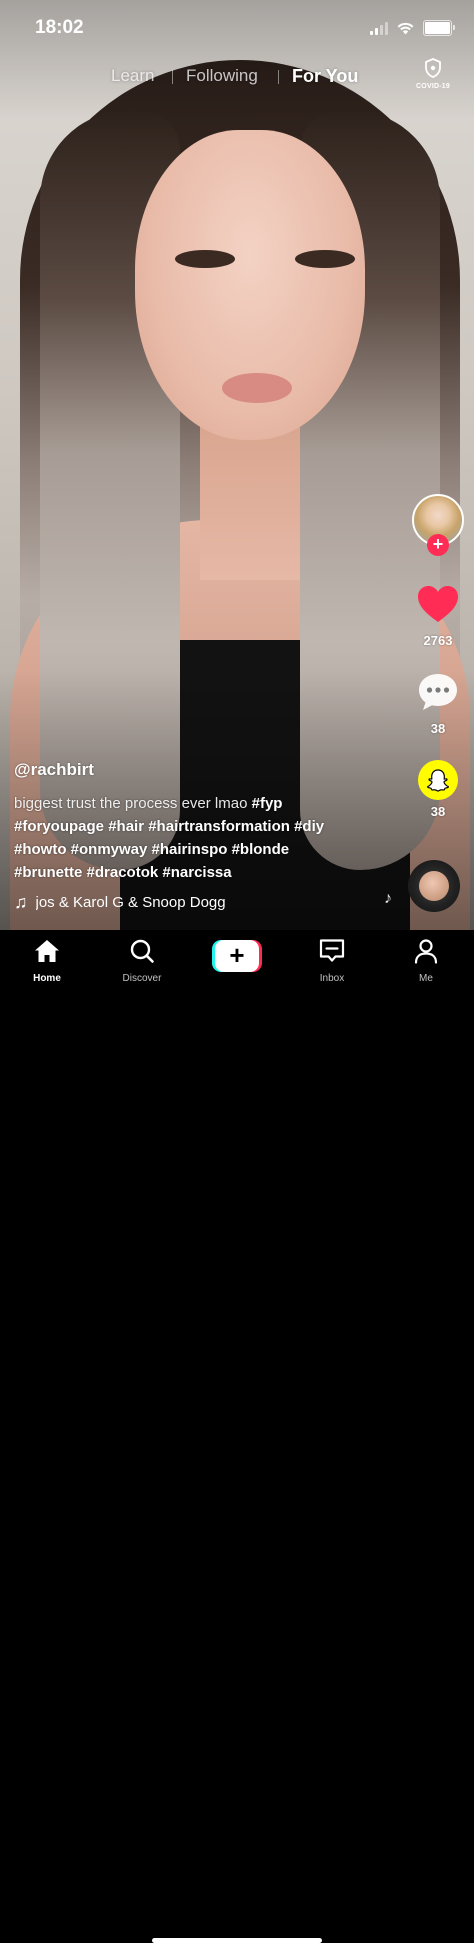 This screenshot has width=474, height=1943. I want to click on share-snapchat-button: 38, so click(438, 789).